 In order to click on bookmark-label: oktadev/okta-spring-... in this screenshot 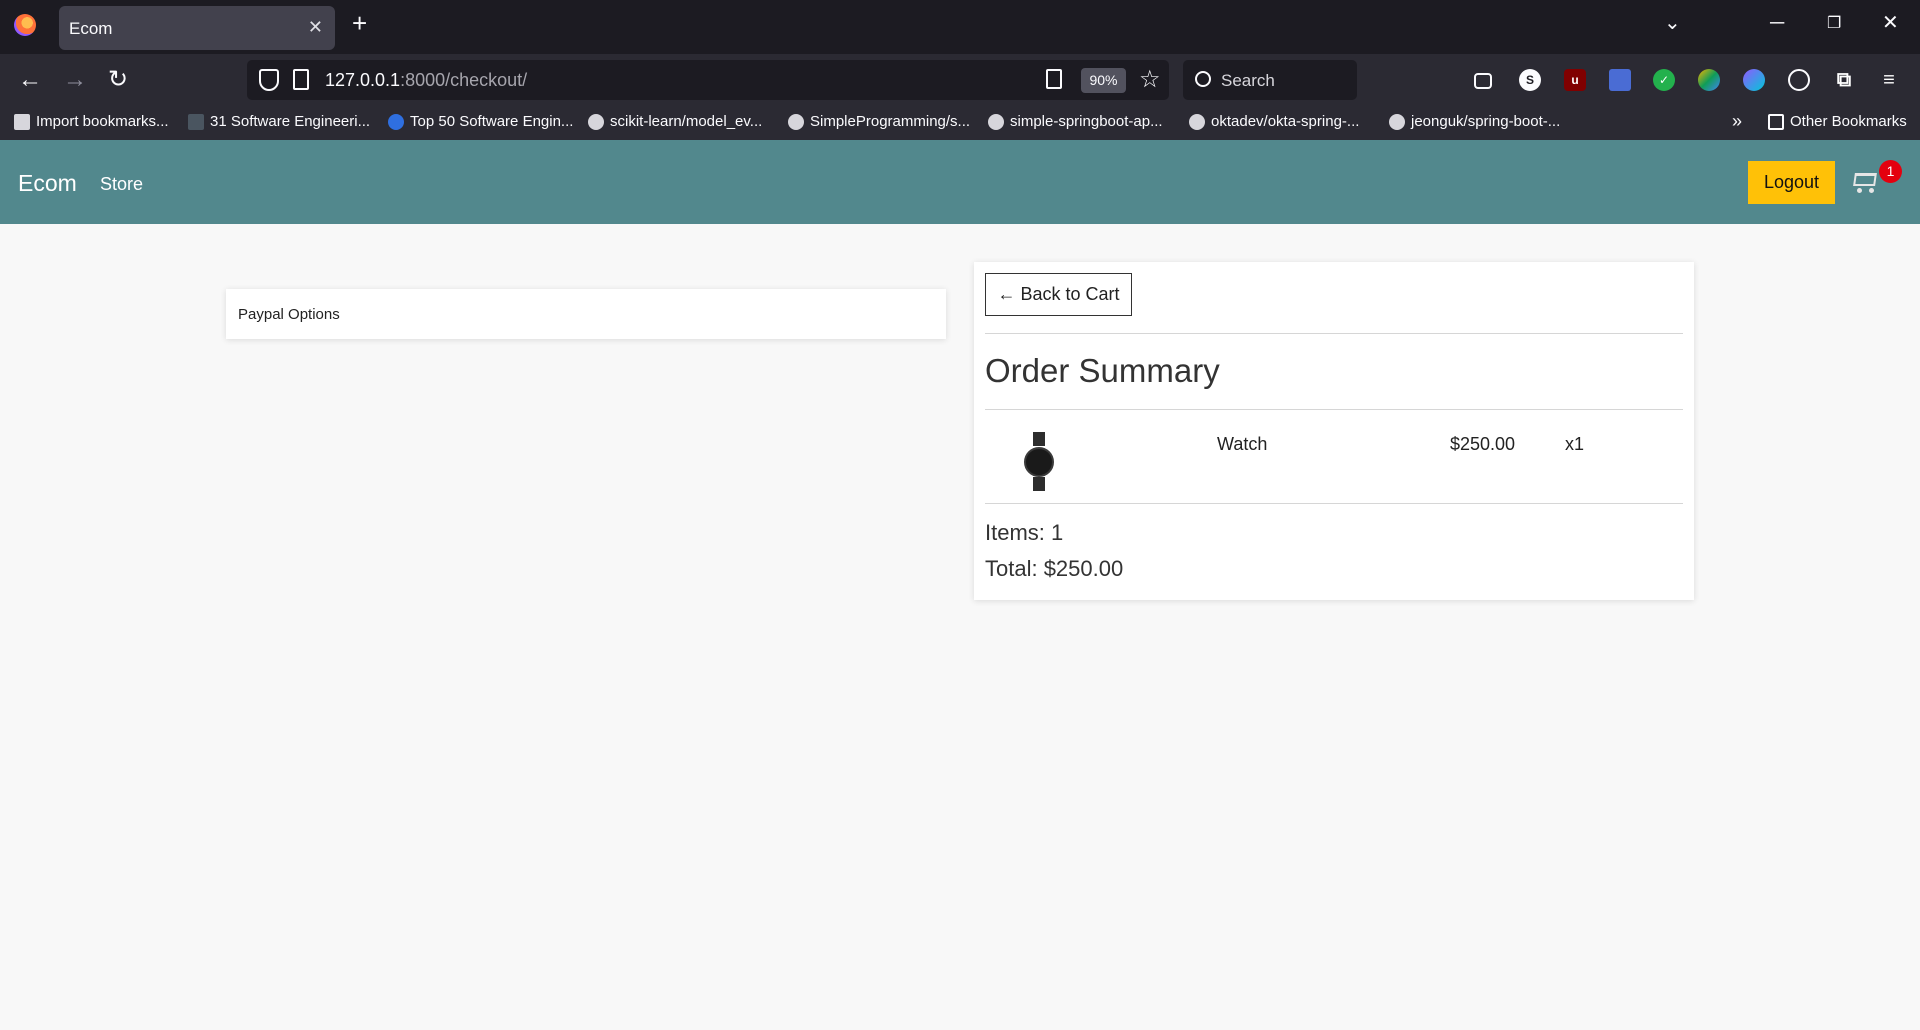, I will do `click(1285, 121)`.